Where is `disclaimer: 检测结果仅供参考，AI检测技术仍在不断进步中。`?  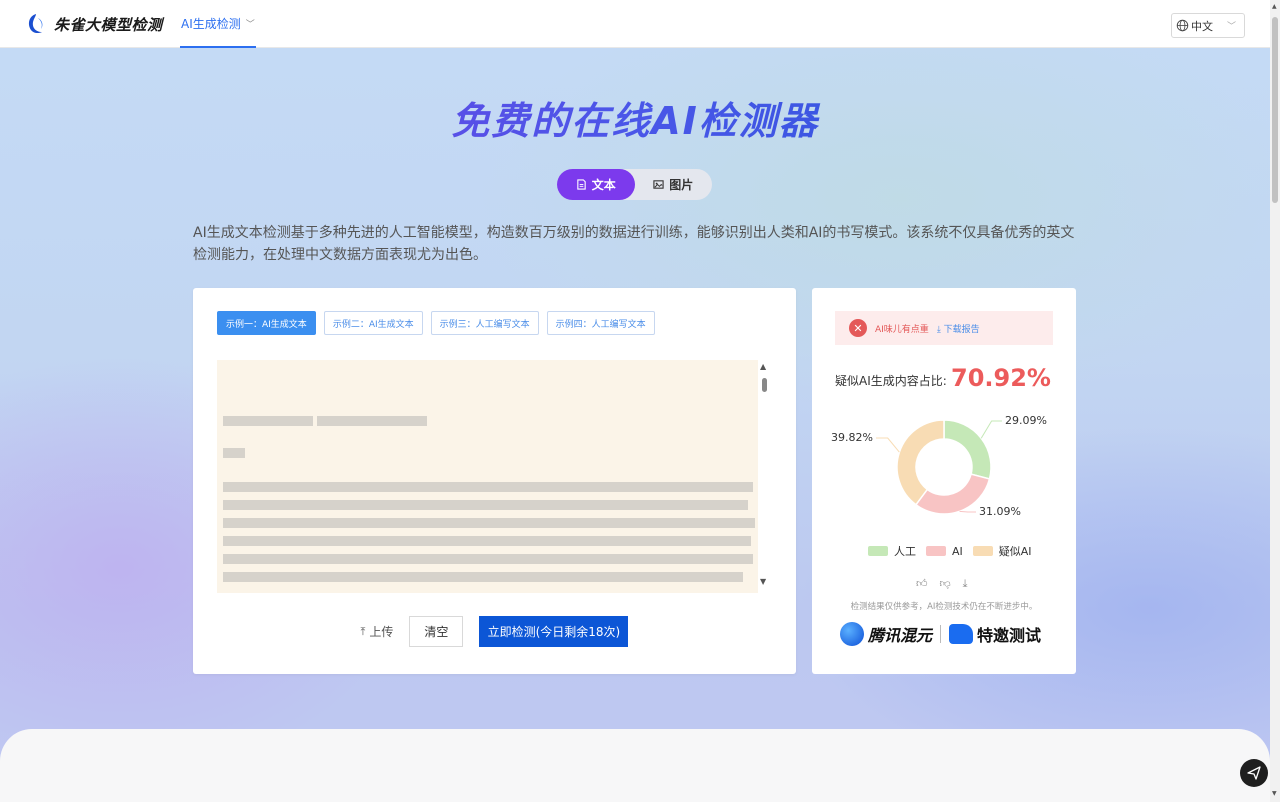
disclaimer: 检测结果仅供参考，AI检测技术仍在不断进步中。 is located at coordinates (944, 607).